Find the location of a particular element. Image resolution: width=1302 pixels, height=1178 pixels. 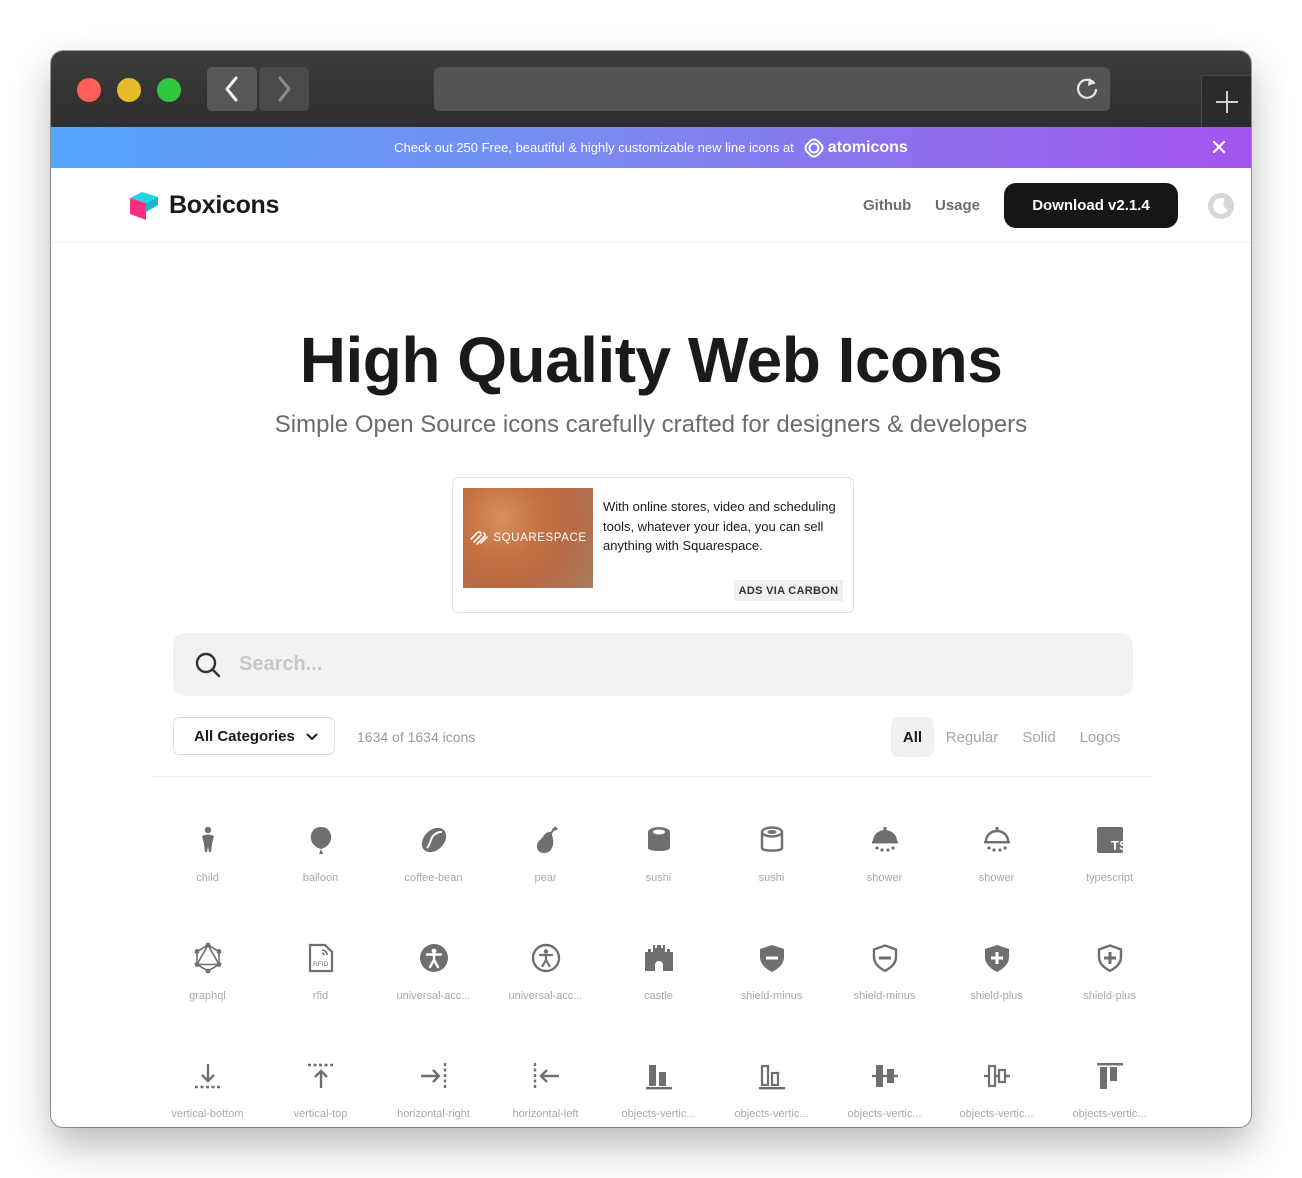

icon-count: 1634 of 1634 icons is located at coordinates (416, 737).